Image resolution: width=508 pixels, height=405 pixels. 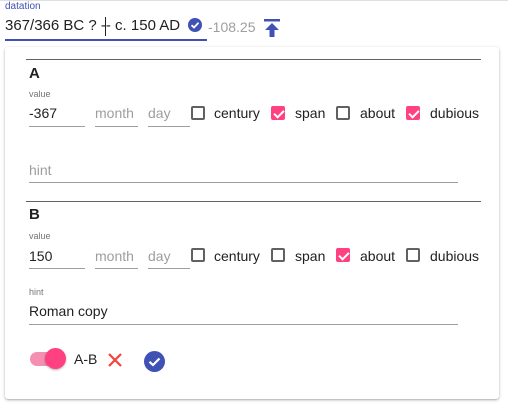 What do you see at coordinates (198, 255) in the screenshot?
I see `b-century-checkbox` at bounding box center [198, 255].